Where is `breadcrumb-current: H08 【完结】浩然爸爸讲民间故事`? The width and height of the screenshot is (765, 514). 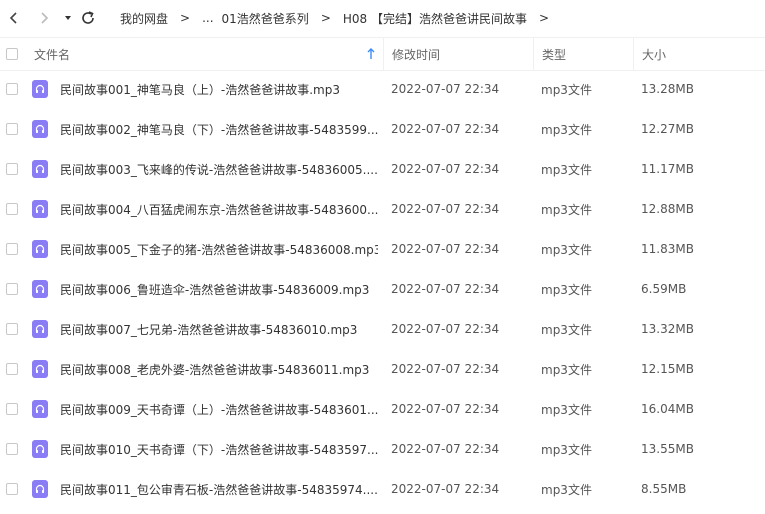
breadcrumb-current: H08 【完结】浩然爸爸讲民间故事 is located at coordinates (435, 18).